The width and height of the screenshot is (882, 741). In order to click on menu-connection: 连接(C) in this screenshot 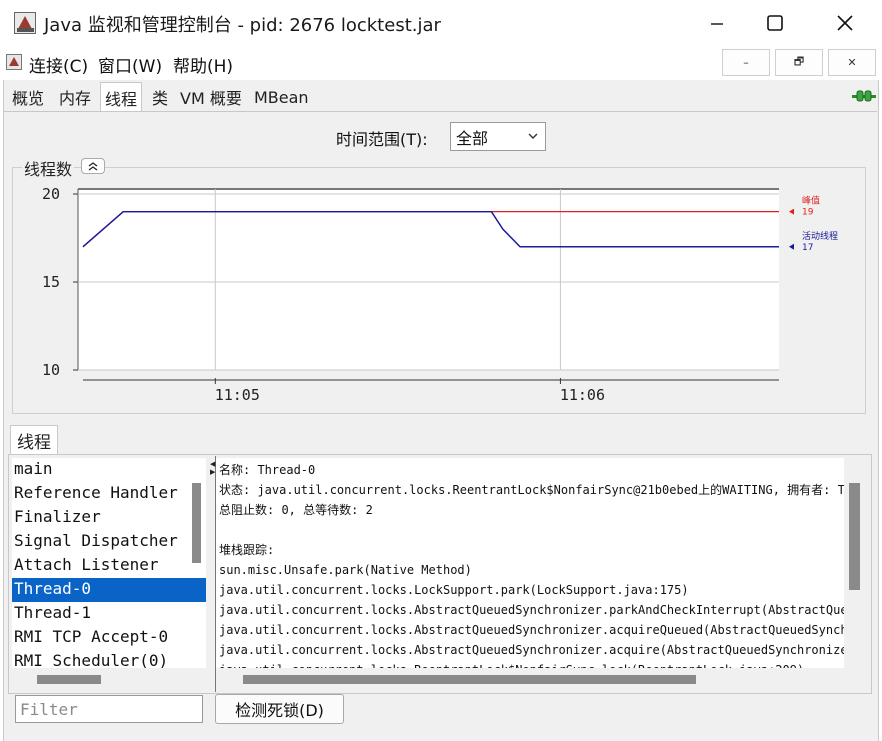, I will do `click(58, 64)`.